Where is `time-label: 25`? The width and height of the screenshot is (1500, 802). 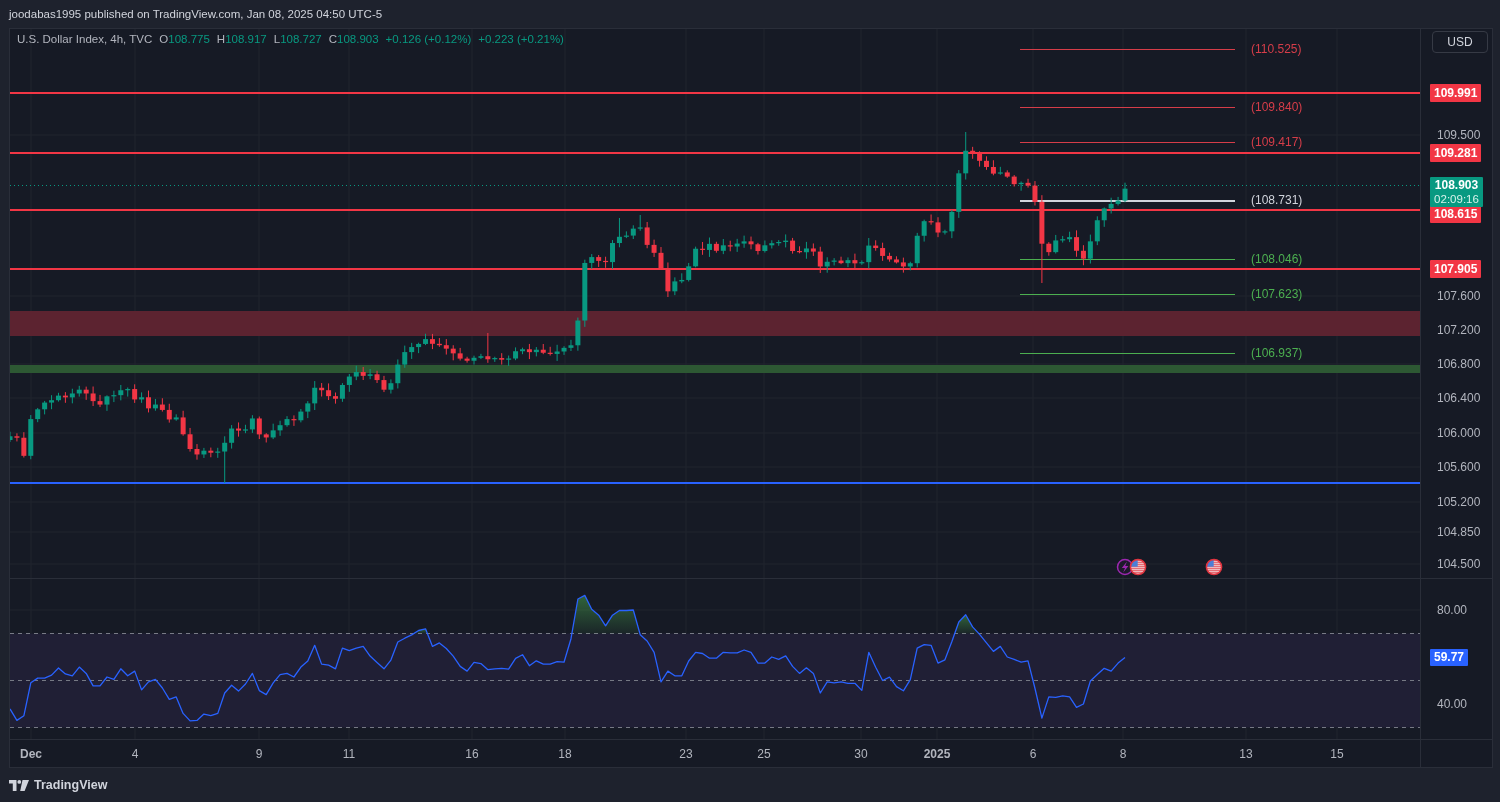
time-label: 25 is located at coordinates (764, 754).